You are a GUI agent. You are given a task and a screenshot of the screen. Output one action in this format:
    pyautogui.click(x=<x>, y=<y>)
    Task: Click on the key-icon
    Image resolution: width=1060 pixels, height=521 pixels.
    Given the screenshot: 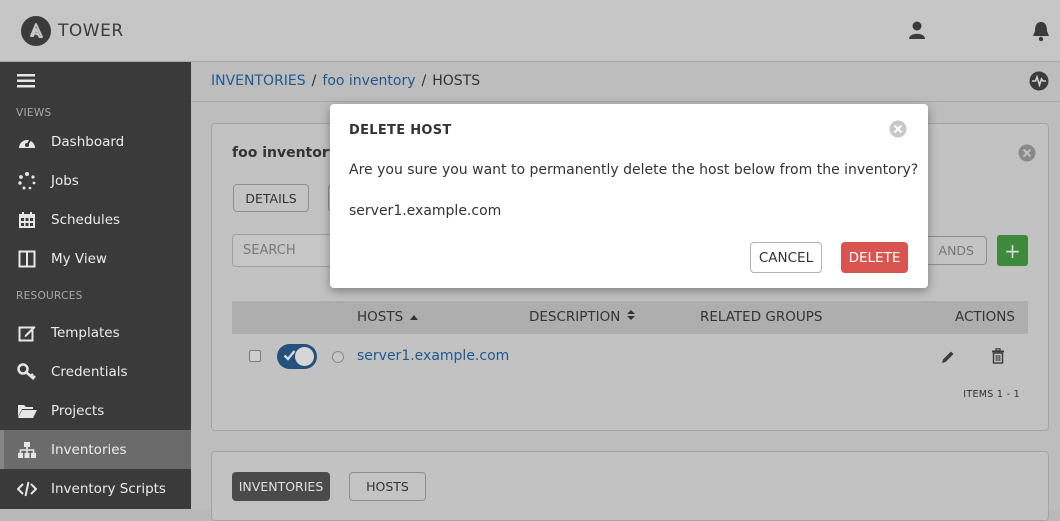 What is the action you would take?
    pyautogui.click(x=27, y=372)
    